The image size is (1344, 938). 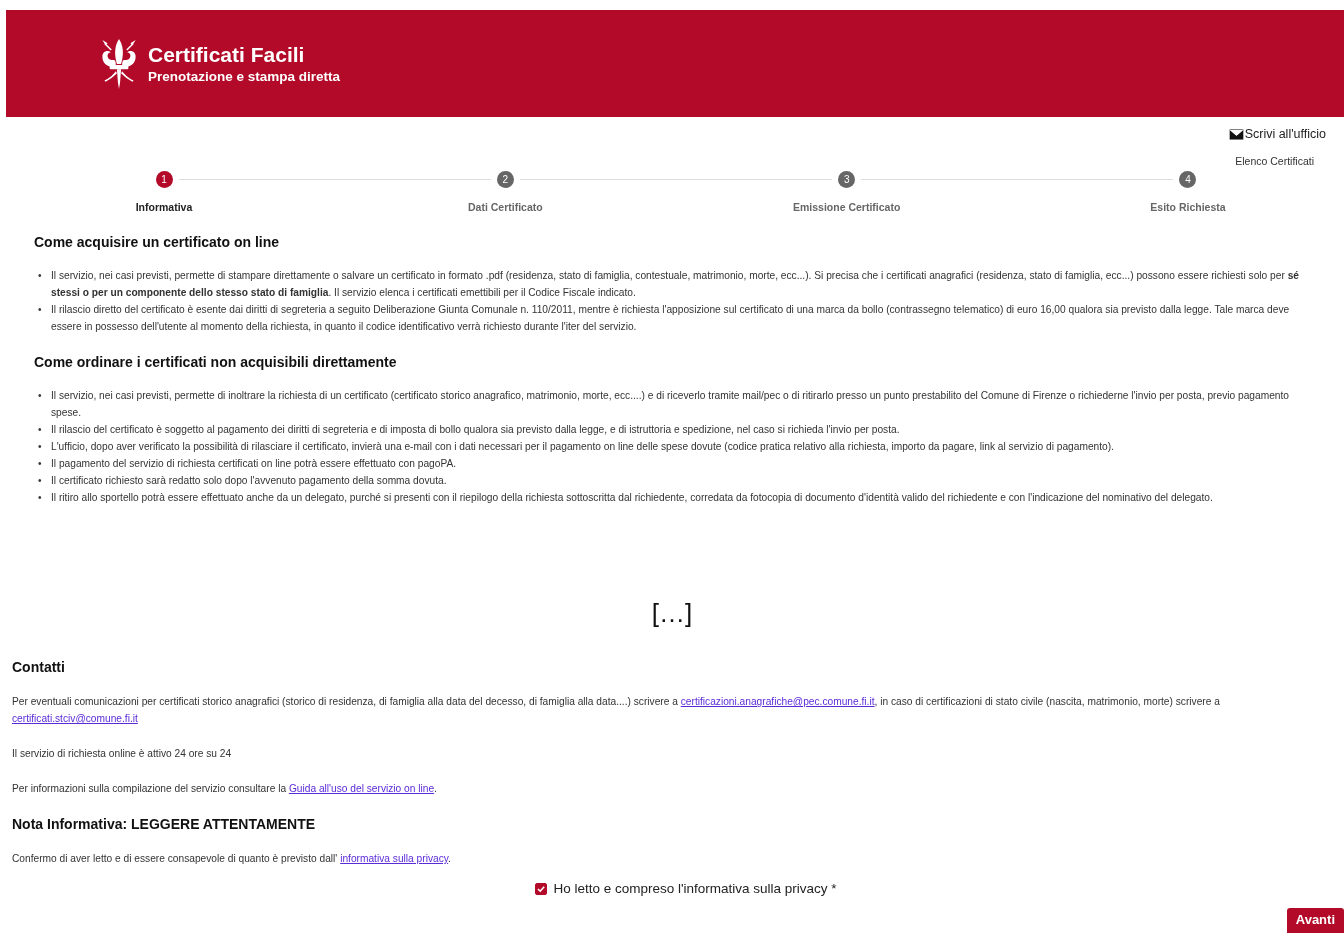 What do you see at coordinates (846, 207) in the screenshot?
I see `step-label: Emissione Certificato` at bounding box center [846, 207].